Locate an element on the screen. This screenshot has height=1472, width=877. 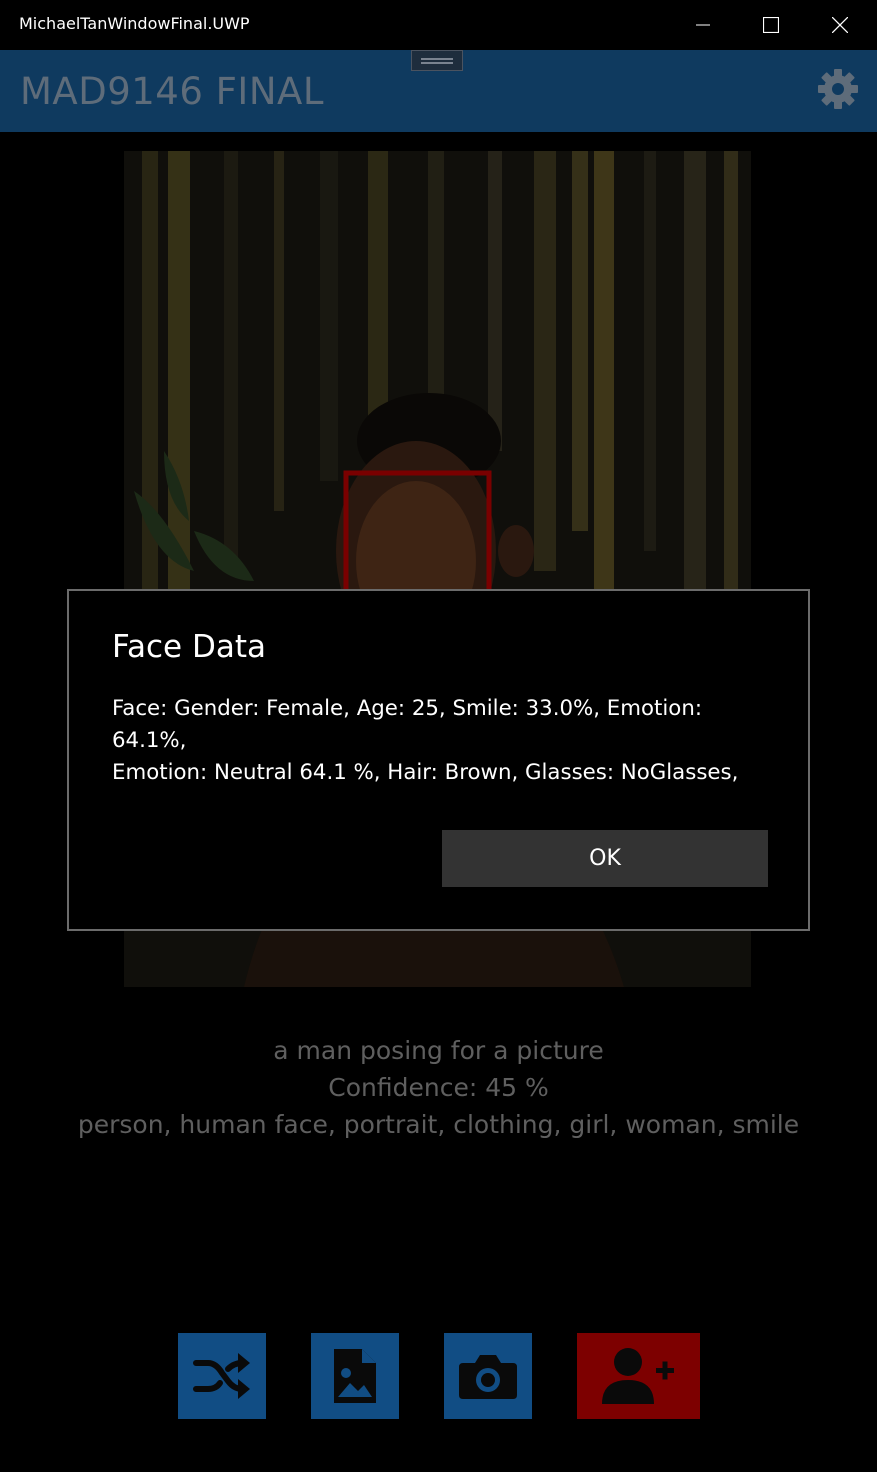
dialog-title: Face Data is located at coordinates (189, 647).